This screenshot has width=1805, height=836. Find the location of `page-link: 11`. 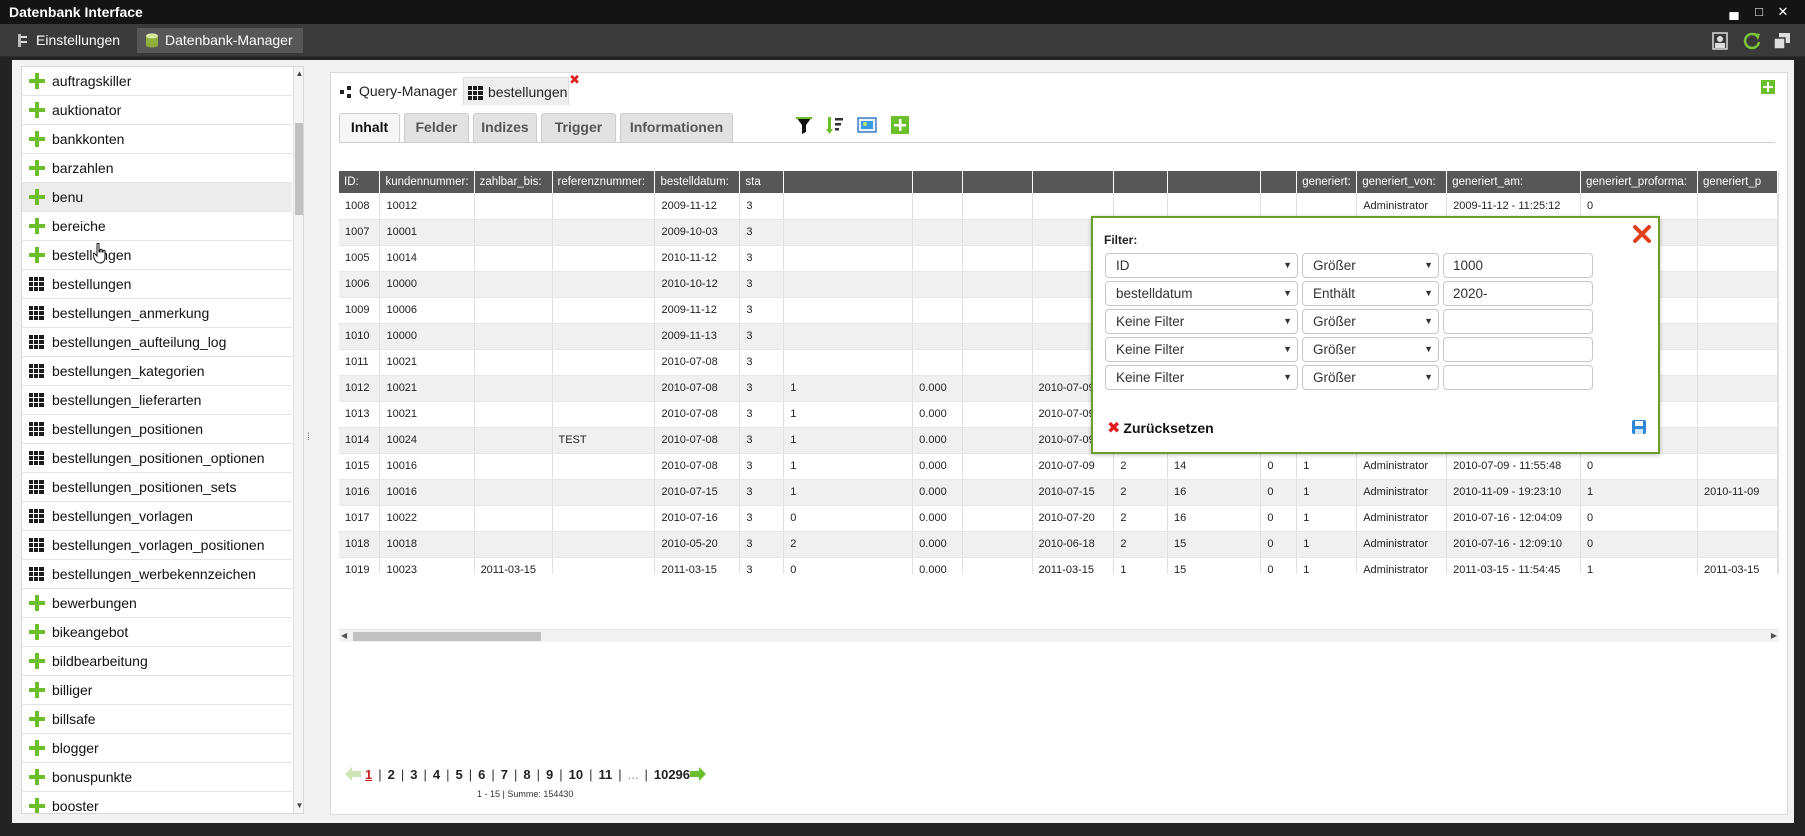

page-link: 11 is located at coordinates (605, 774).